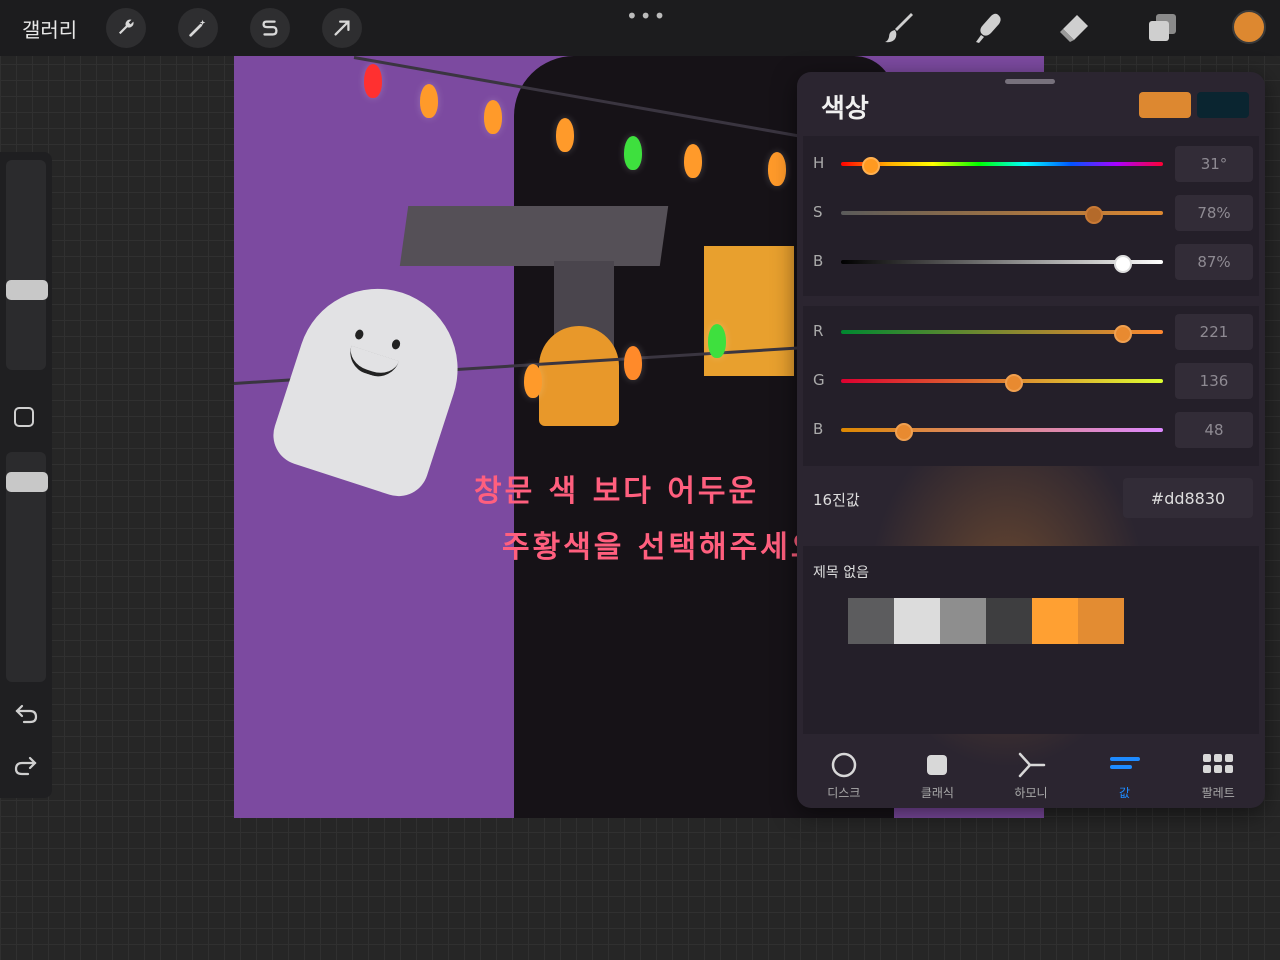 This screenshot has width=1280, height=960. I want to click on eraser-button, so click(1074, 28).